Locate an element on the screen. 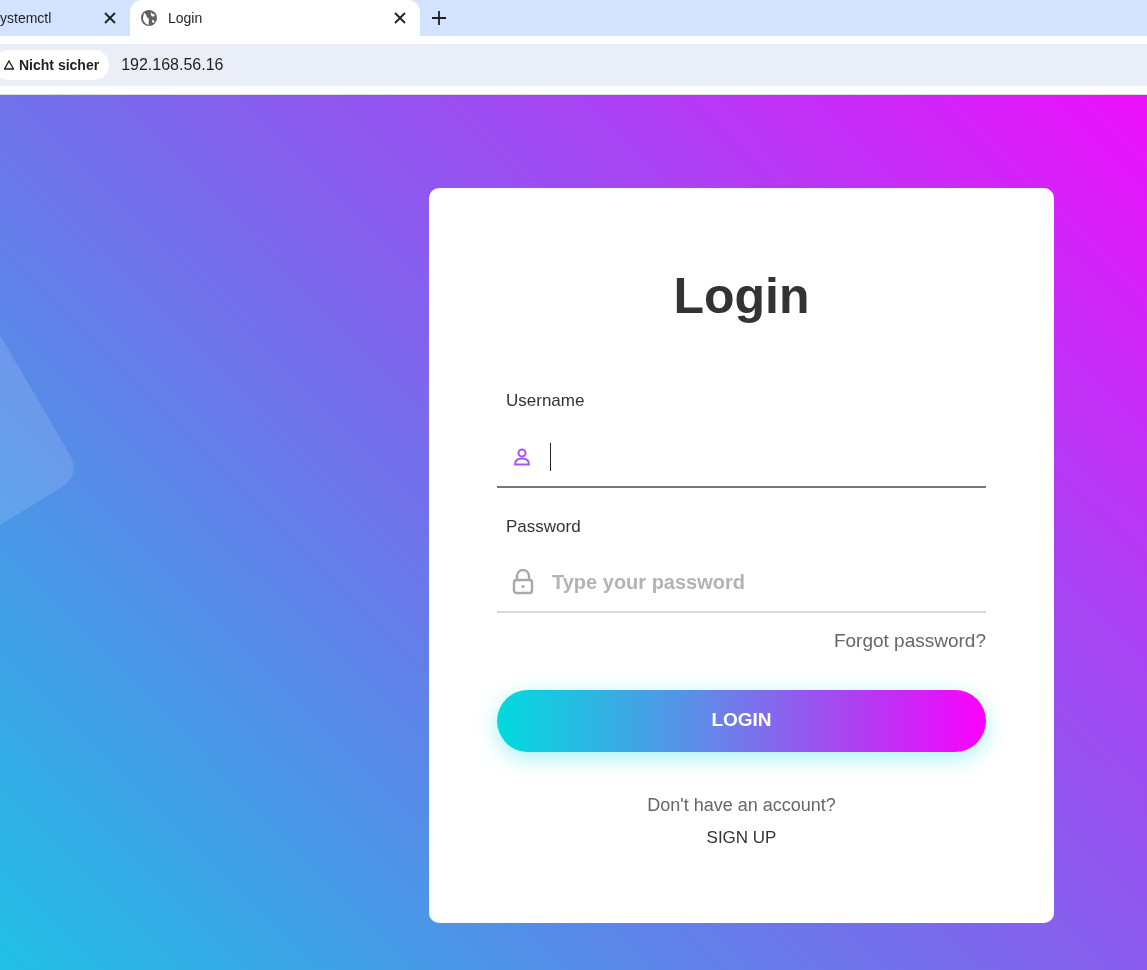 This screenshot has height=970, width=1147. forgot-password-link: Forgot password? is located at coordinates (909, 641).